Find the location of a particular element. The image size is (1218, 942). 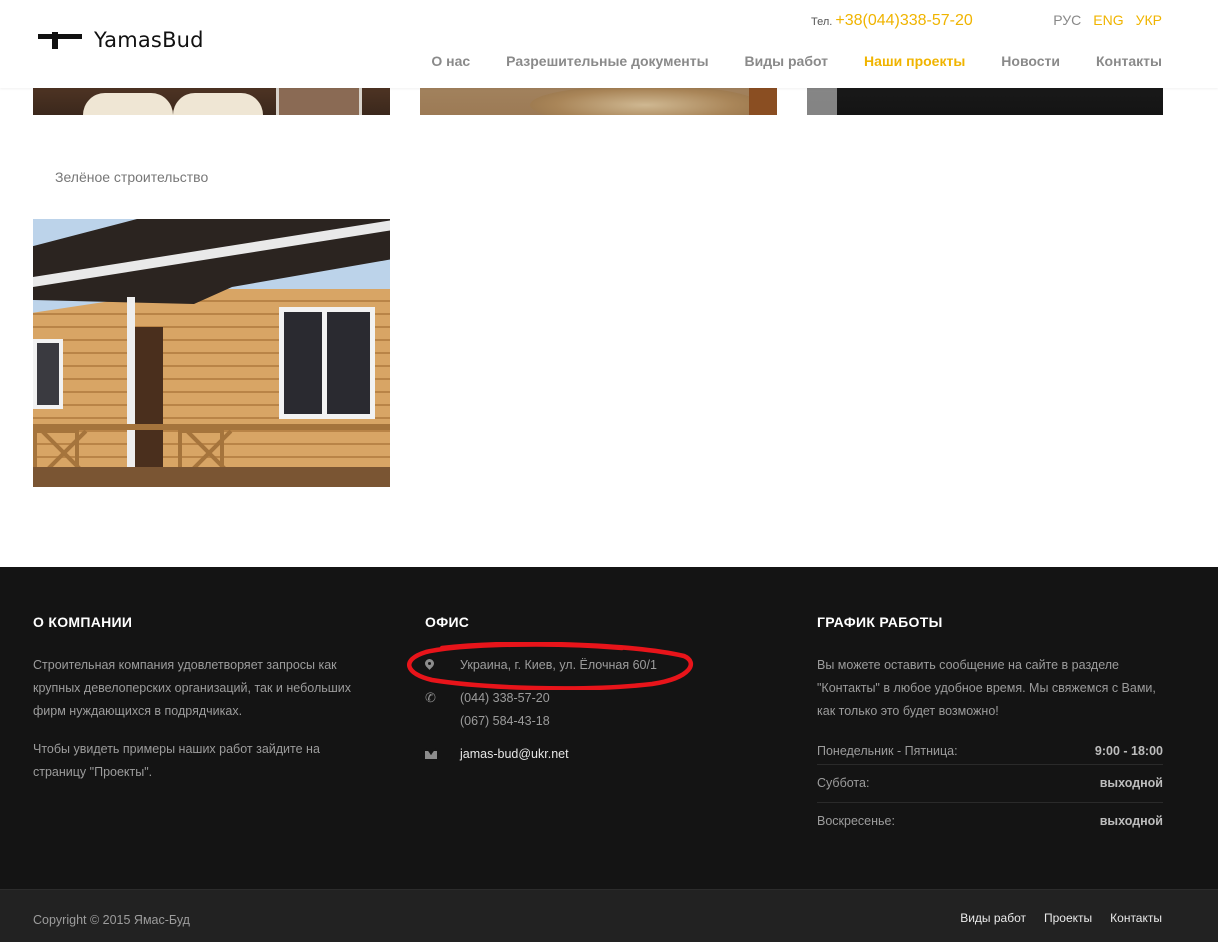

language-switcher: РУС ENG УКР is located at coordinates (1107, 20).